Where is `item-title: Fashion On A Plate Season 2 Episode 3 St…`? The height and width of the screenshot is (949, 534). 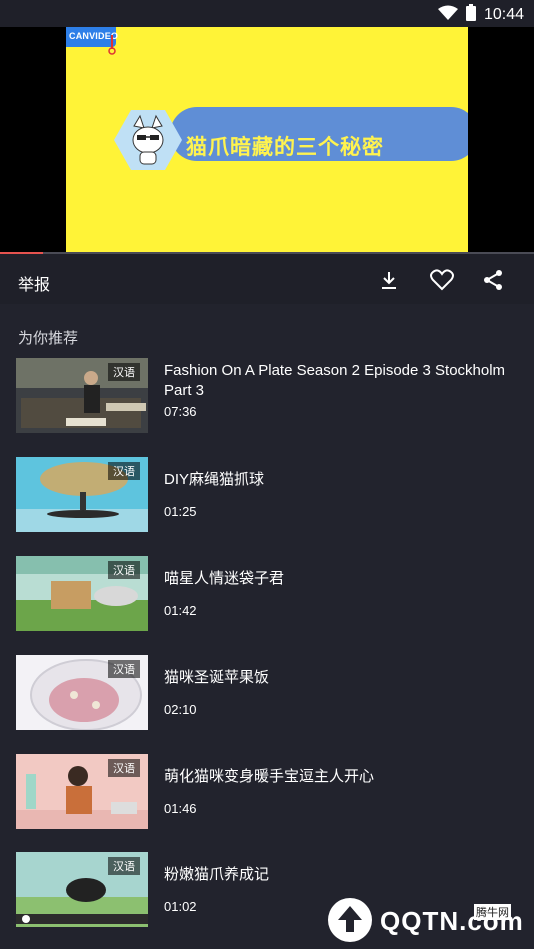 item-title: Fashion On A Plate Season 2 Episode 3 St… is located at coordinates (344, 381).